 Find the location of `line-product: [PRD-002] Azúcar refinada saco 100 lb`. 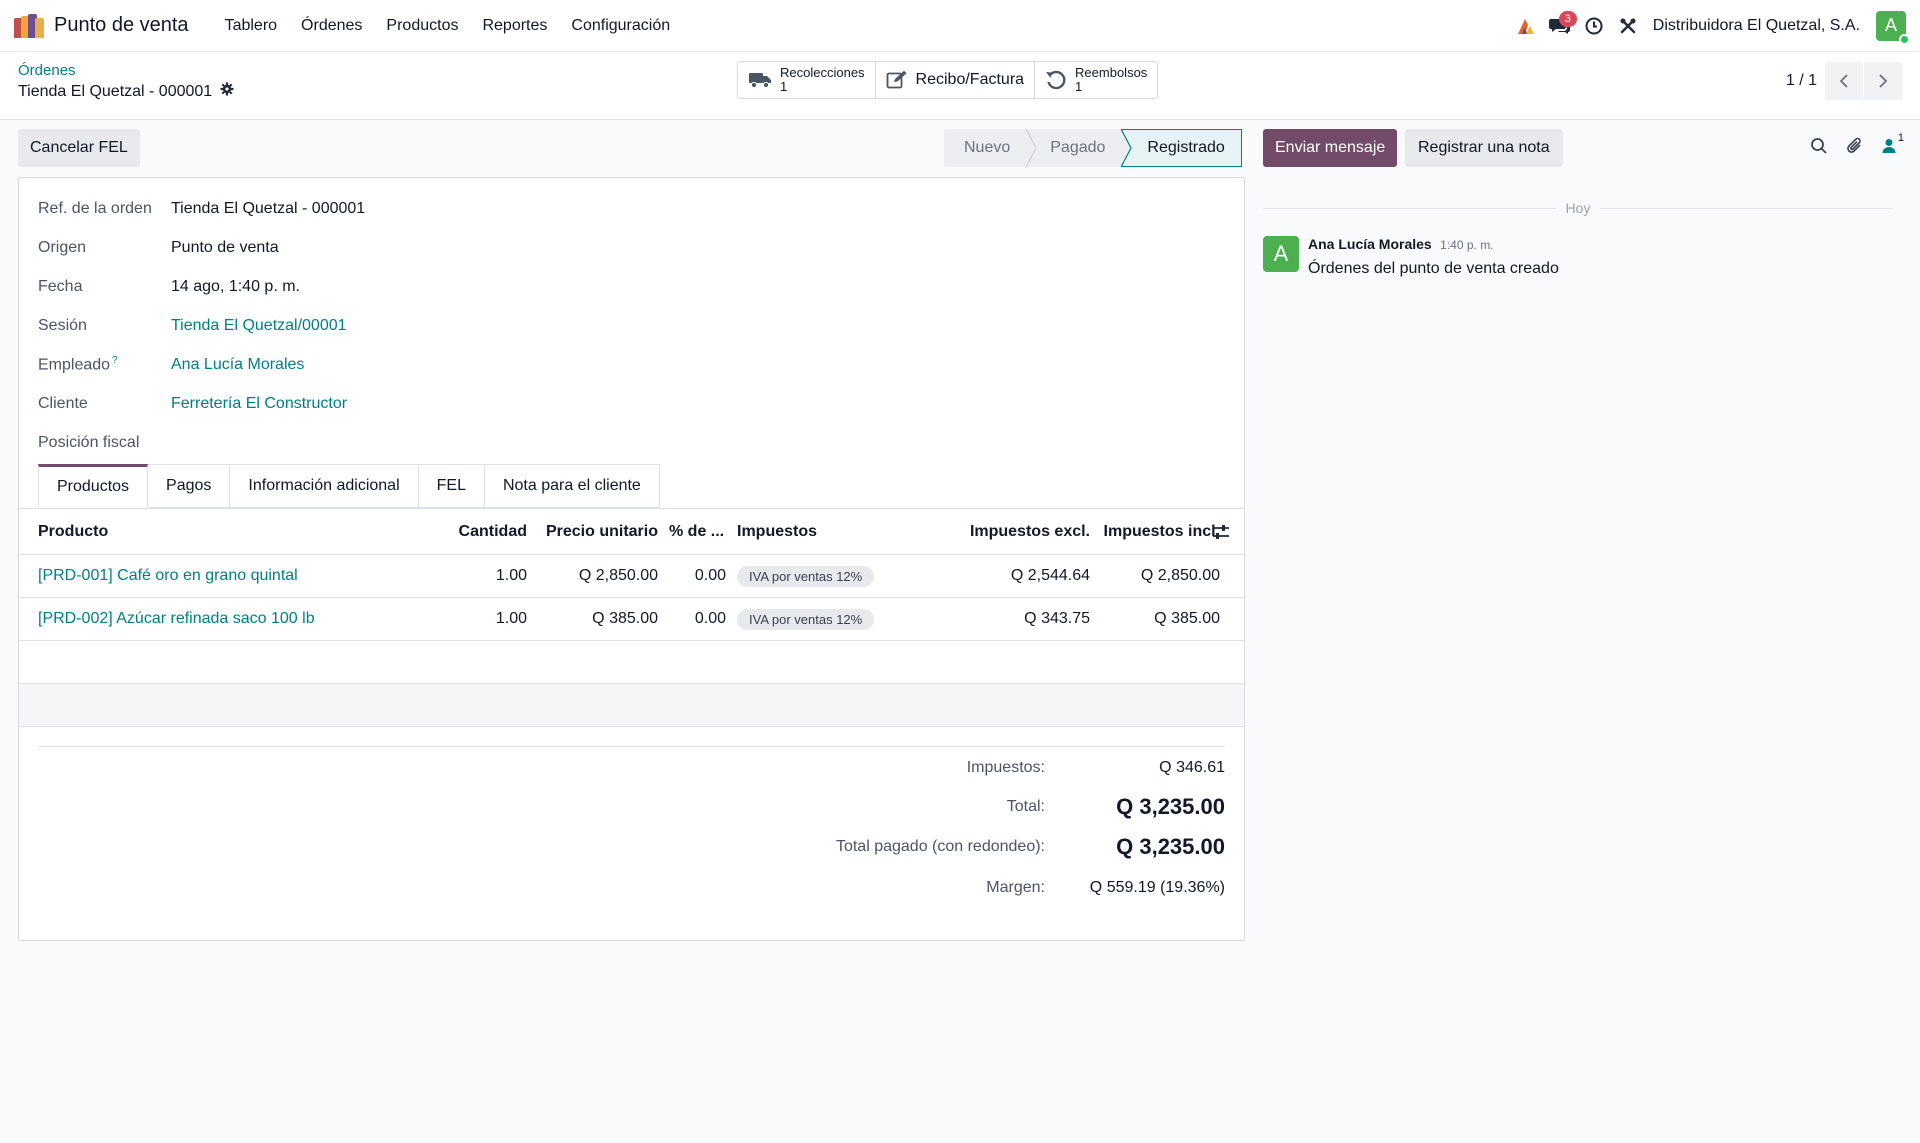

line-product: [PRD-002] Azúcar refinada saco 100 lb is located at coordinates (176, 619).